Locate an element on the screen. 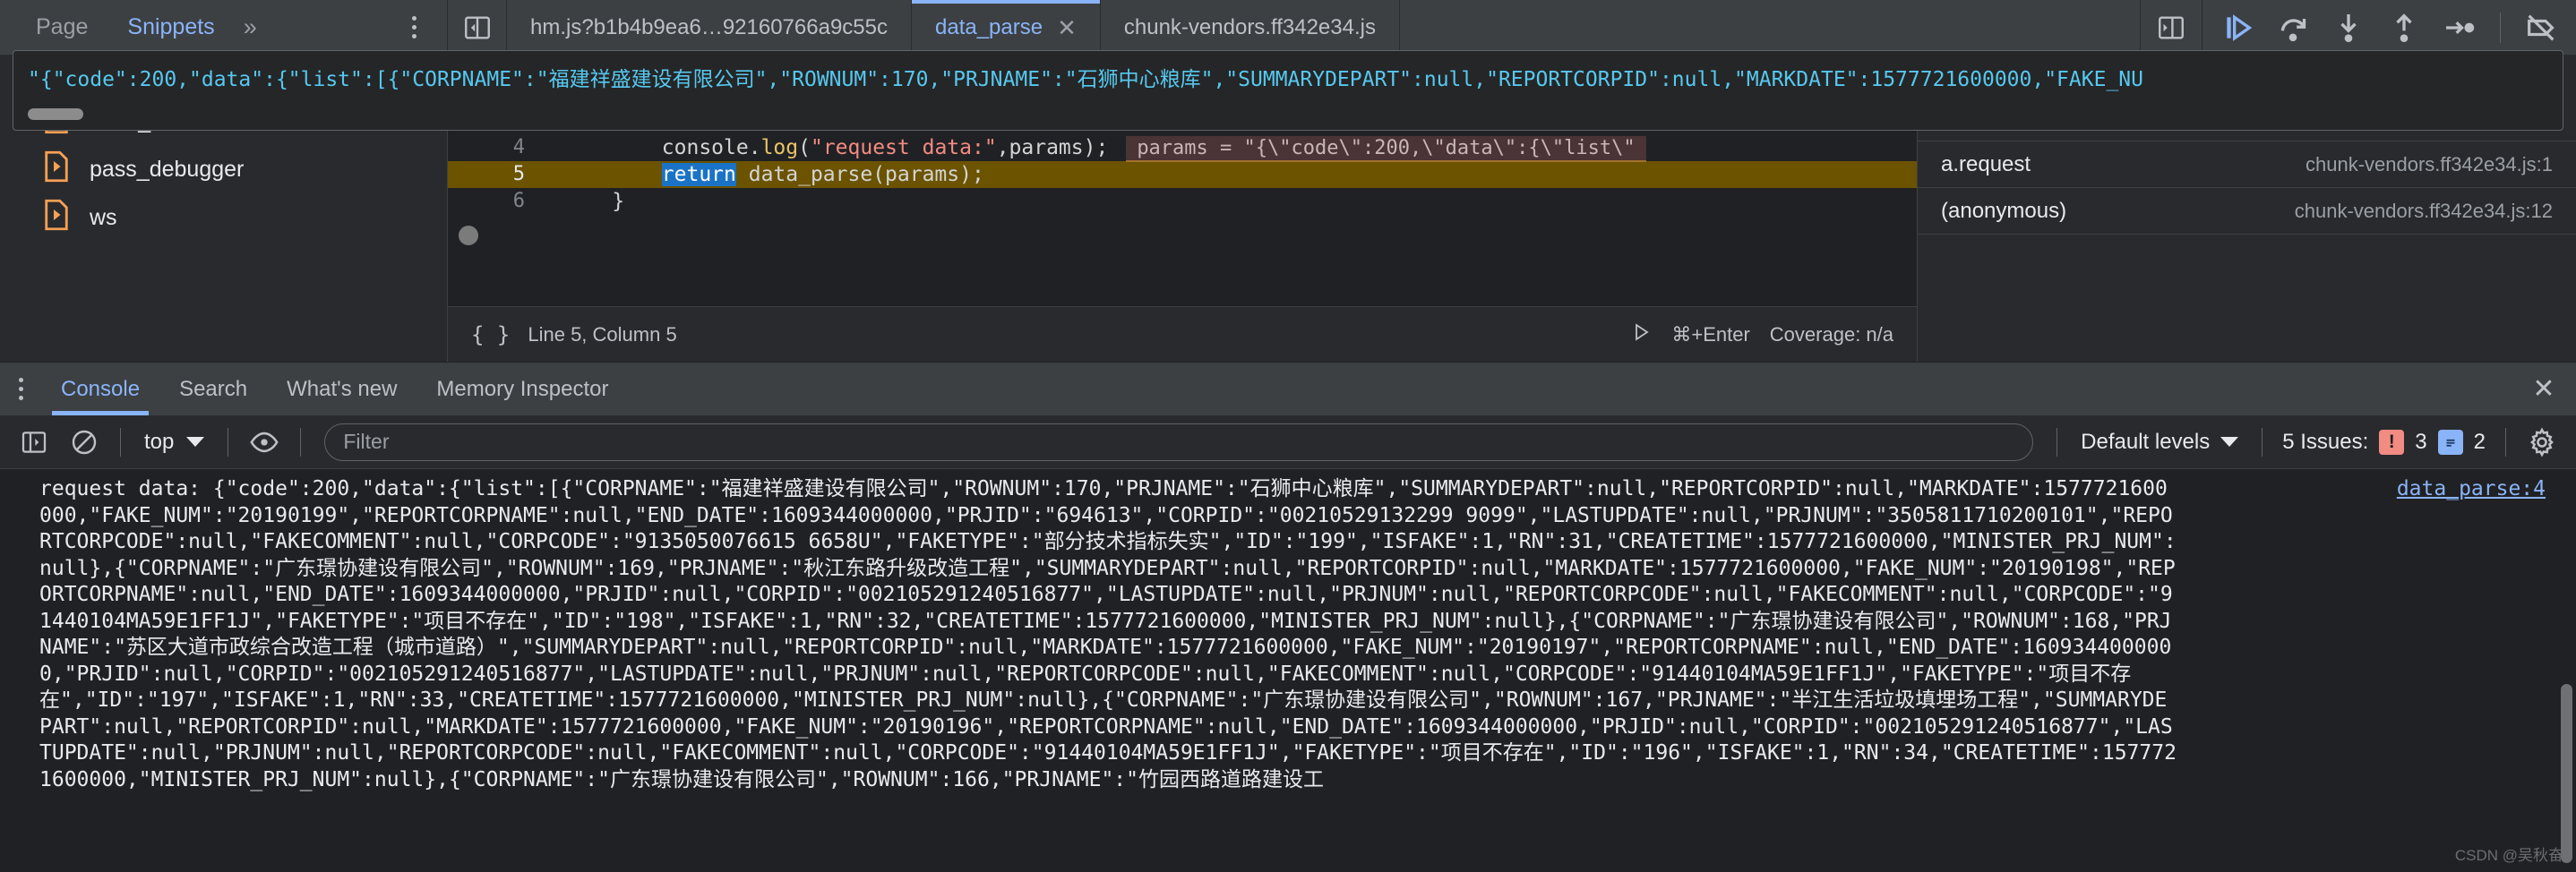 The height and width of the screenshot is (872, 2576). popover-horizontal-scrollbar is located at coordinates (55, 114).